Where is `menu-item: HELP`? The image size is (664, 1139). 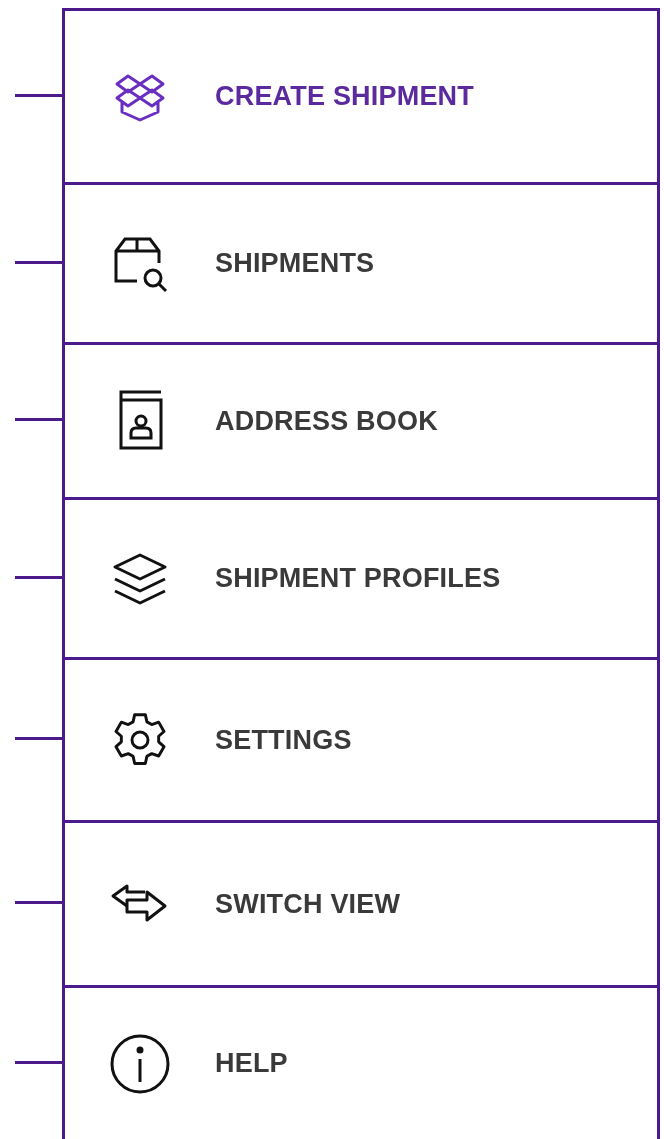
menu-item: HELP is located at coordinates (361, 1062).